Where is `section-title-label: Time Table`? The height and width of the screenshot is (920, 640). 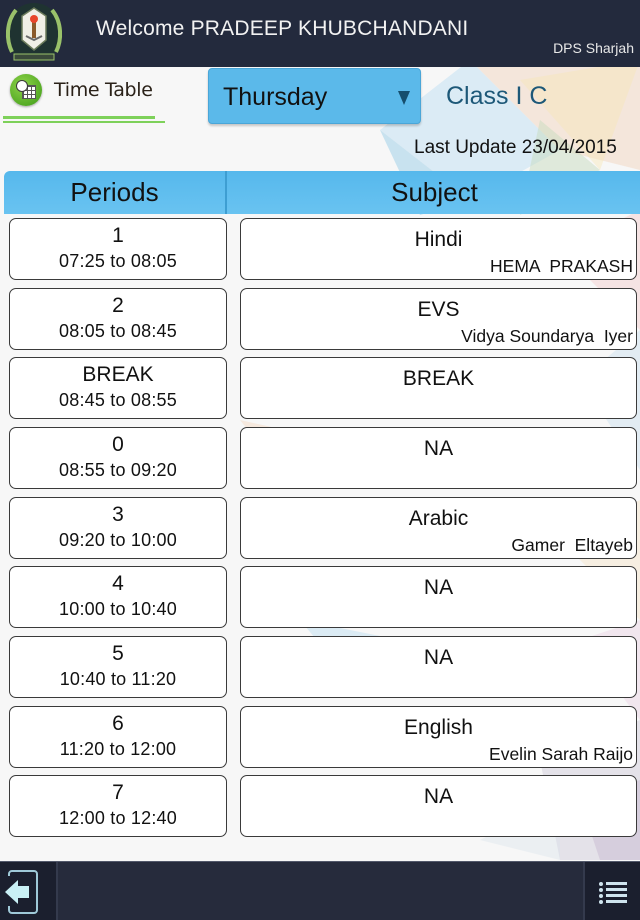
section-title-label: Time Table is located at coordinates (103, 90).